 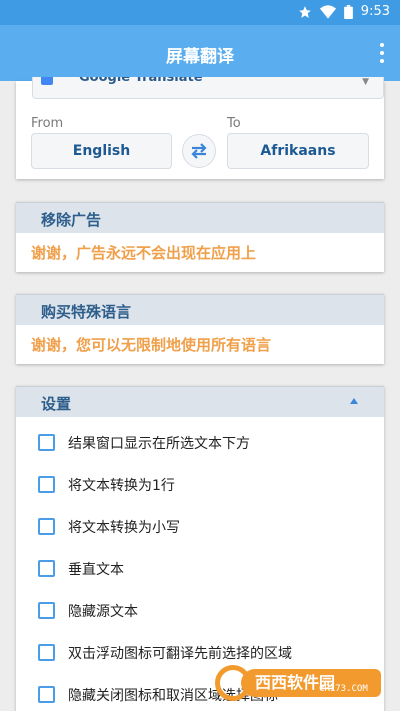 I want to click on battery-icon, so click(x=348, y=11).